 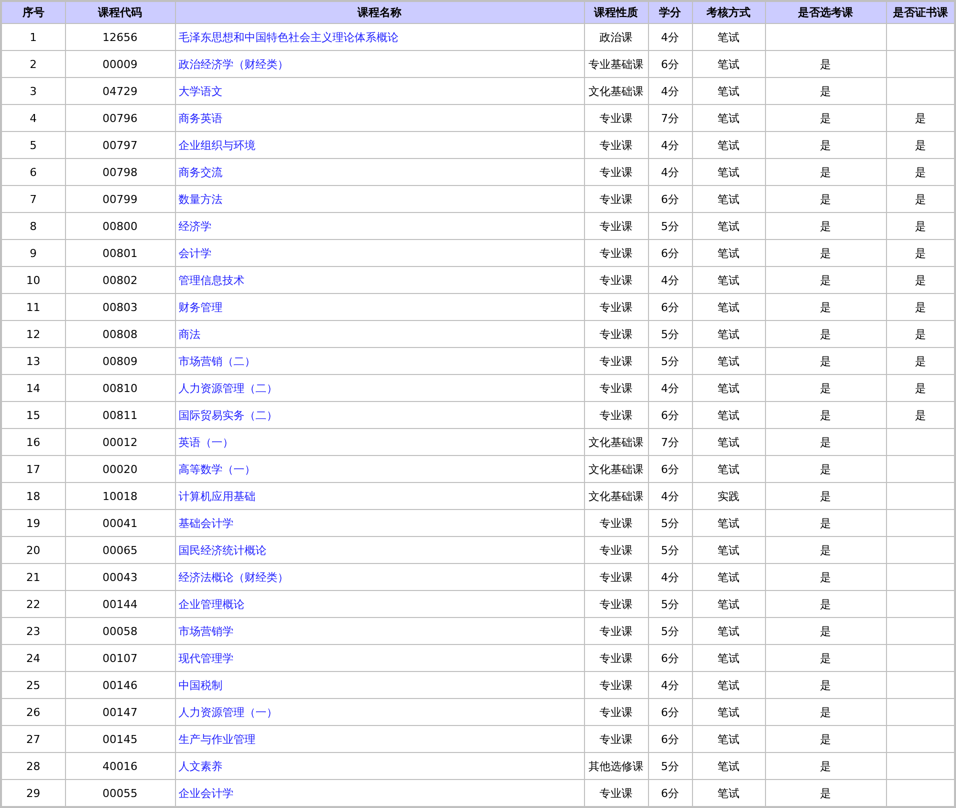 What do you see at coordinates (195, 253) in the screenshot?
I see `course-link: 会计学` at bounding box center [195, 253].